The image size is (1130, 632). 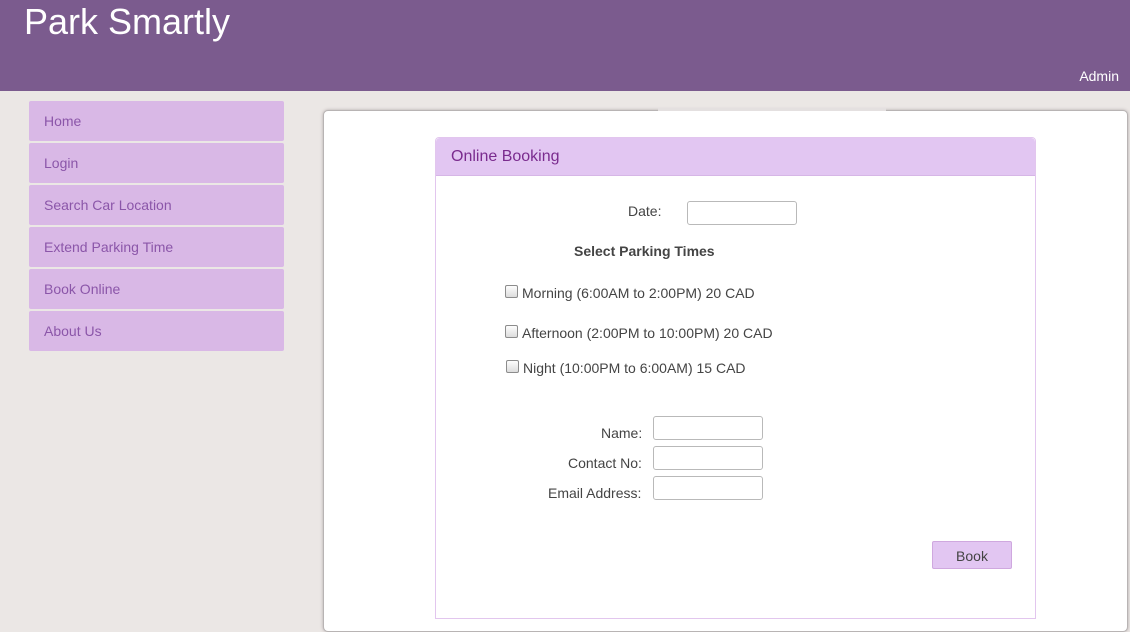 I want to click on site-title: Park Smartly, so click(x=127, y=21).